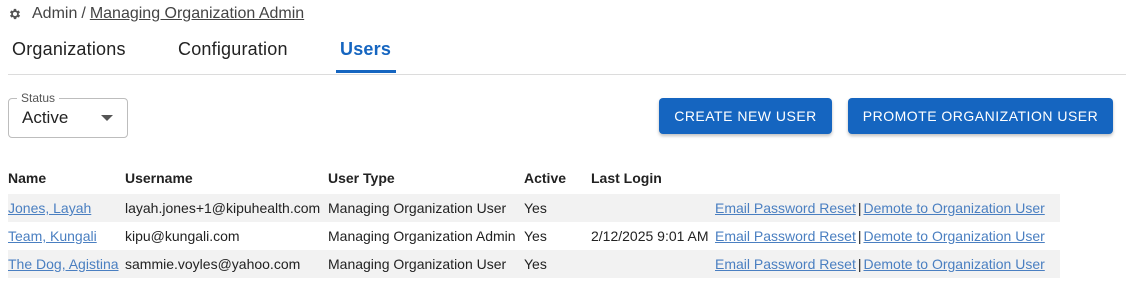  What do you see at coordinates (45, 117) in the screenshot?
I see `status-select-value: Active` at bounding box center [45, 117].